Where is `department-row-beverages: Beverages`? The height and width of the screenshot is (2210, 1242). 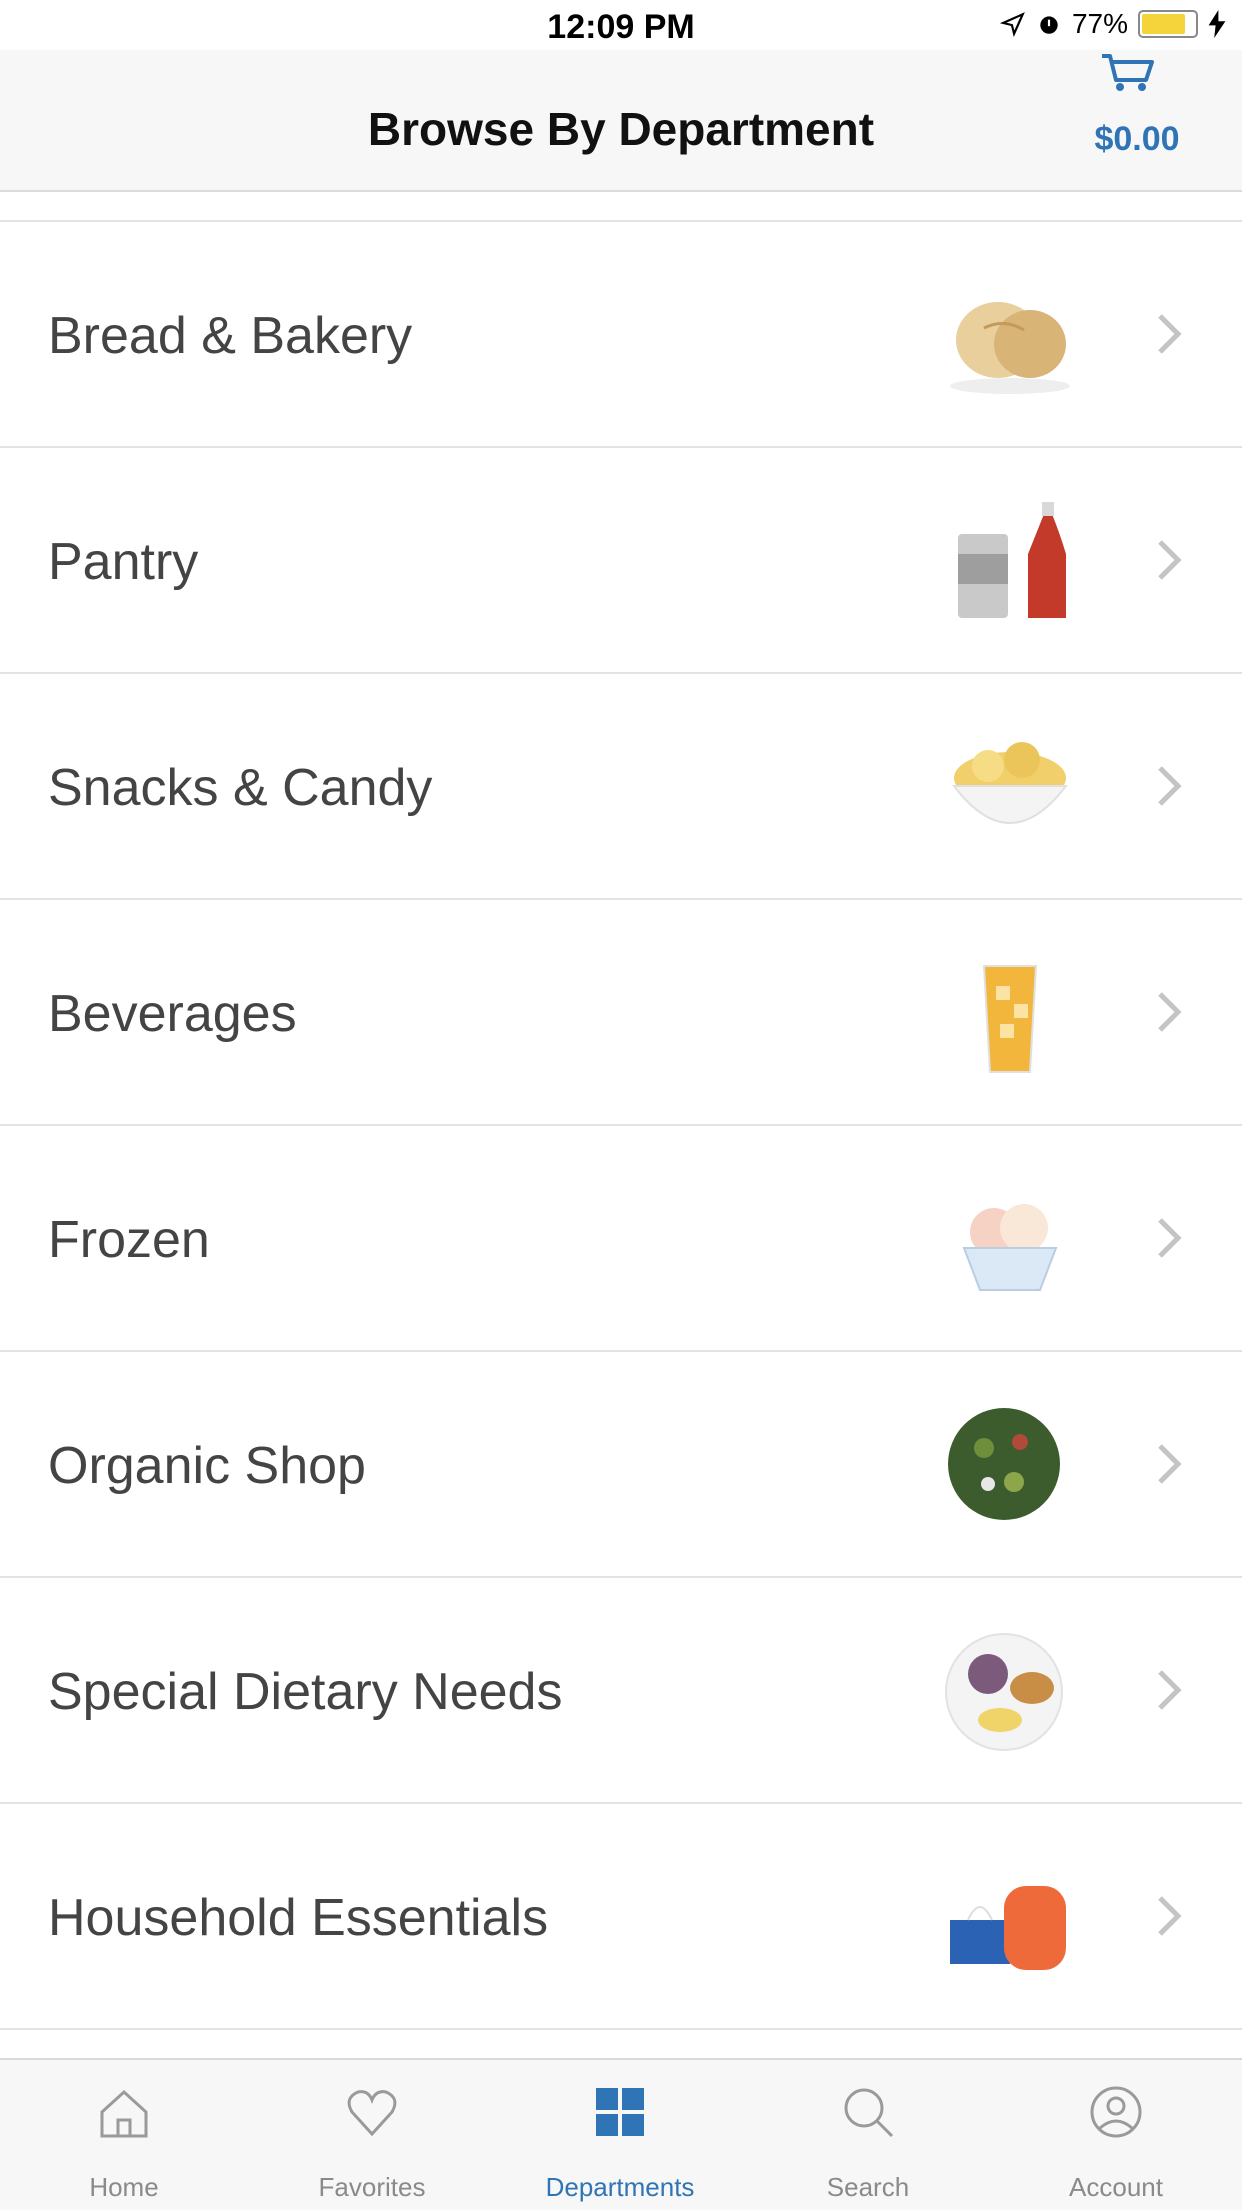 department-row-beverages: Beverages is located at coordinates (621, 1011).